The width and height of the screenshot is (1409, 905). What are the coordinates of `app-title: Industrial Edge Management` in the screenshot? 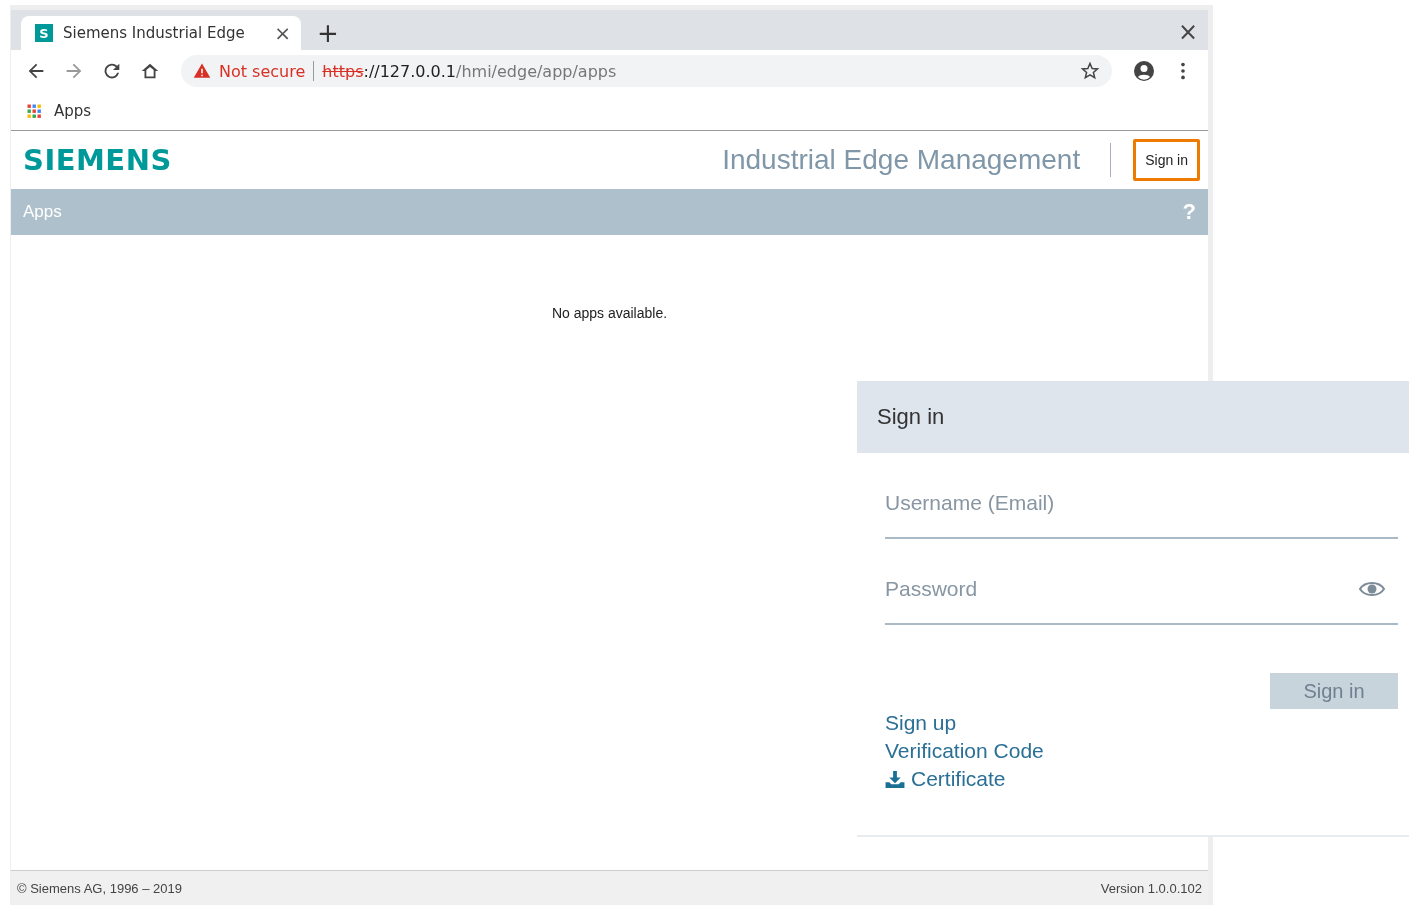 It's located at (901, 160).